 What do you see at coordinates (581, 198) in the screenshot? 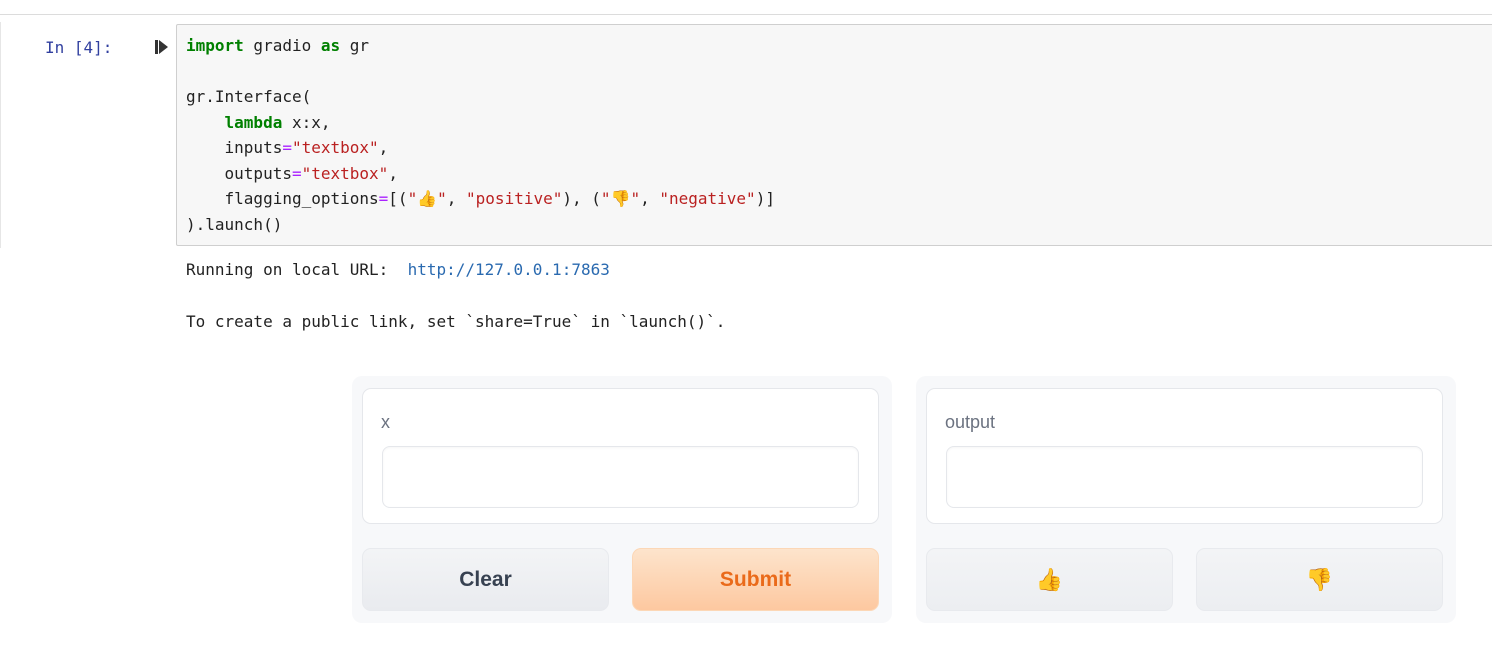
I see `code-token: ), (` at bounding box center [581, 198].